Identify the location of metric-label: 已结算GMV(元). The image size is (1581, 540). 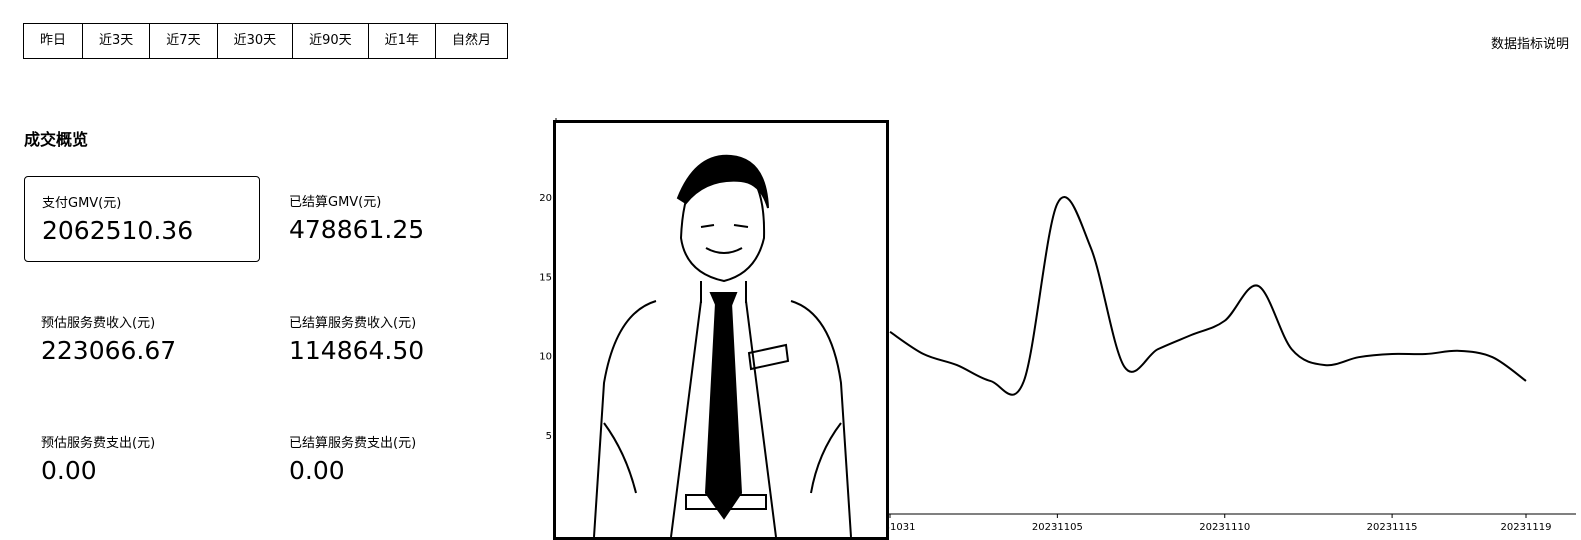
(335, 202).